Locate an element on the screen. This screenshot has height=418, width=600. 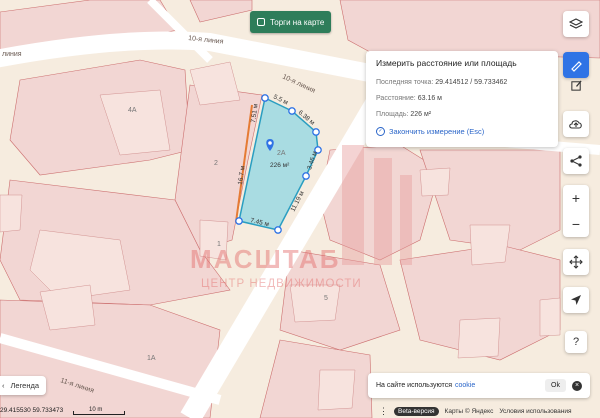
scale-line is located at coordinates (99, 413).